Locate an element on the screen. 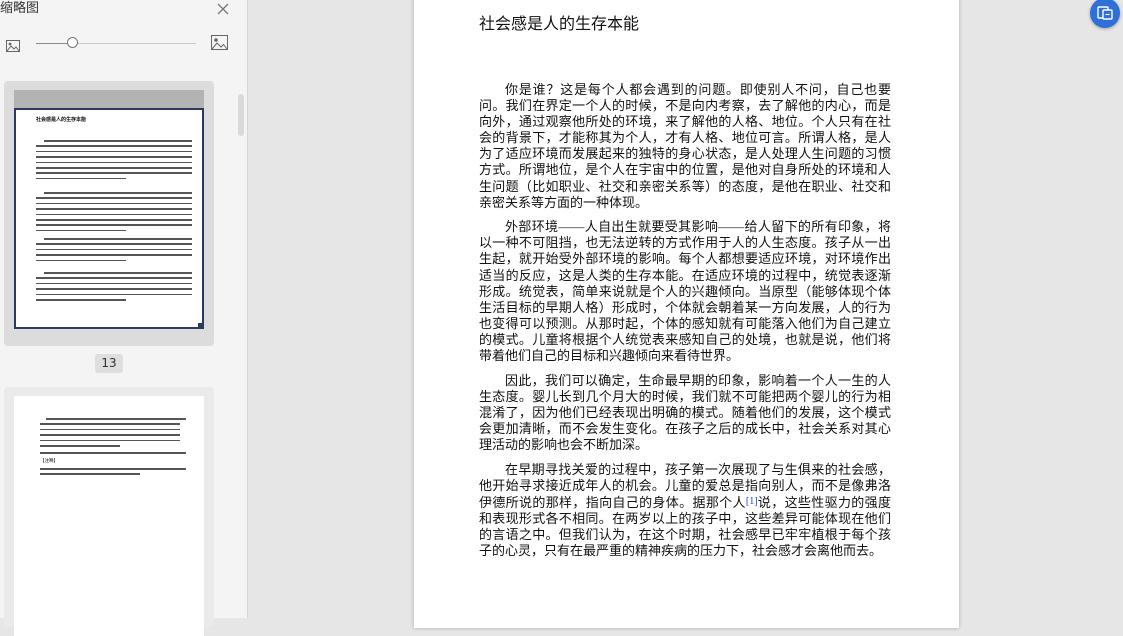 The image size is (1123, 636). thumbnail-page-14: 【注释】 is located at coordinates (109, 511).